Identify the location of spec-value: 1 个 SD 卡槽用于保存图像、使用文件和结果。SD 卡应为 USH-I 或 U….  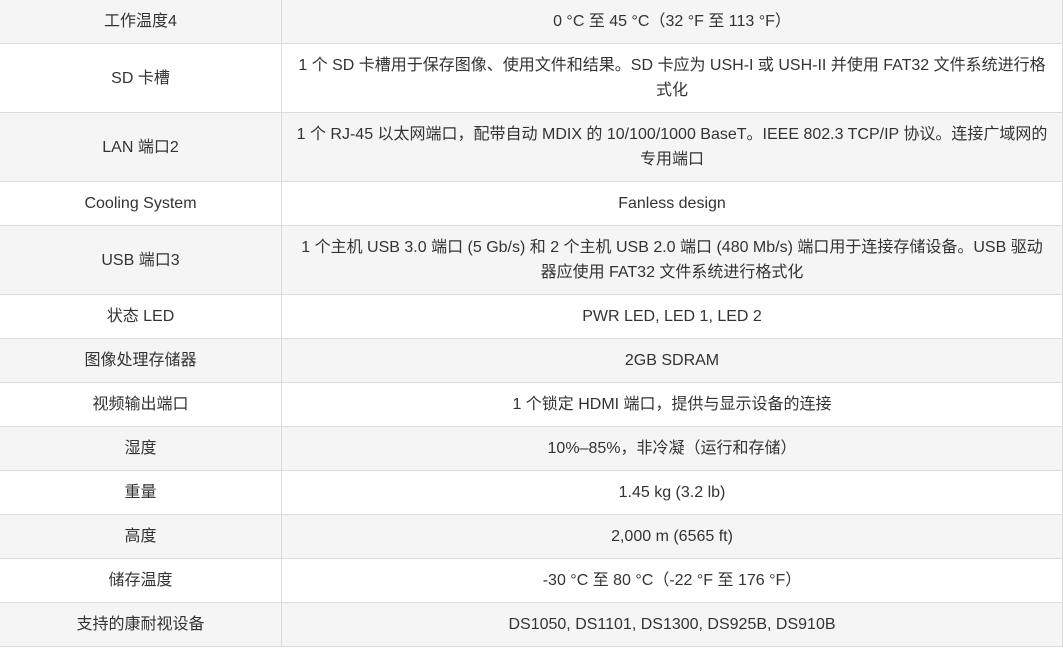
(672, 78).